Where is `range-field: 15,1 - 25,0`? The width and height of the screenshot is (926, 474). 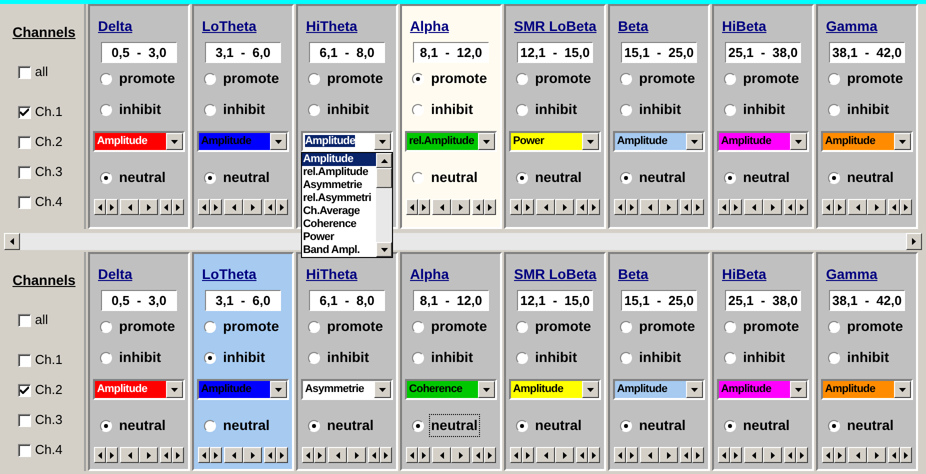 range-field: 15,1 - 25,0 is located at coordinates (659, 300).